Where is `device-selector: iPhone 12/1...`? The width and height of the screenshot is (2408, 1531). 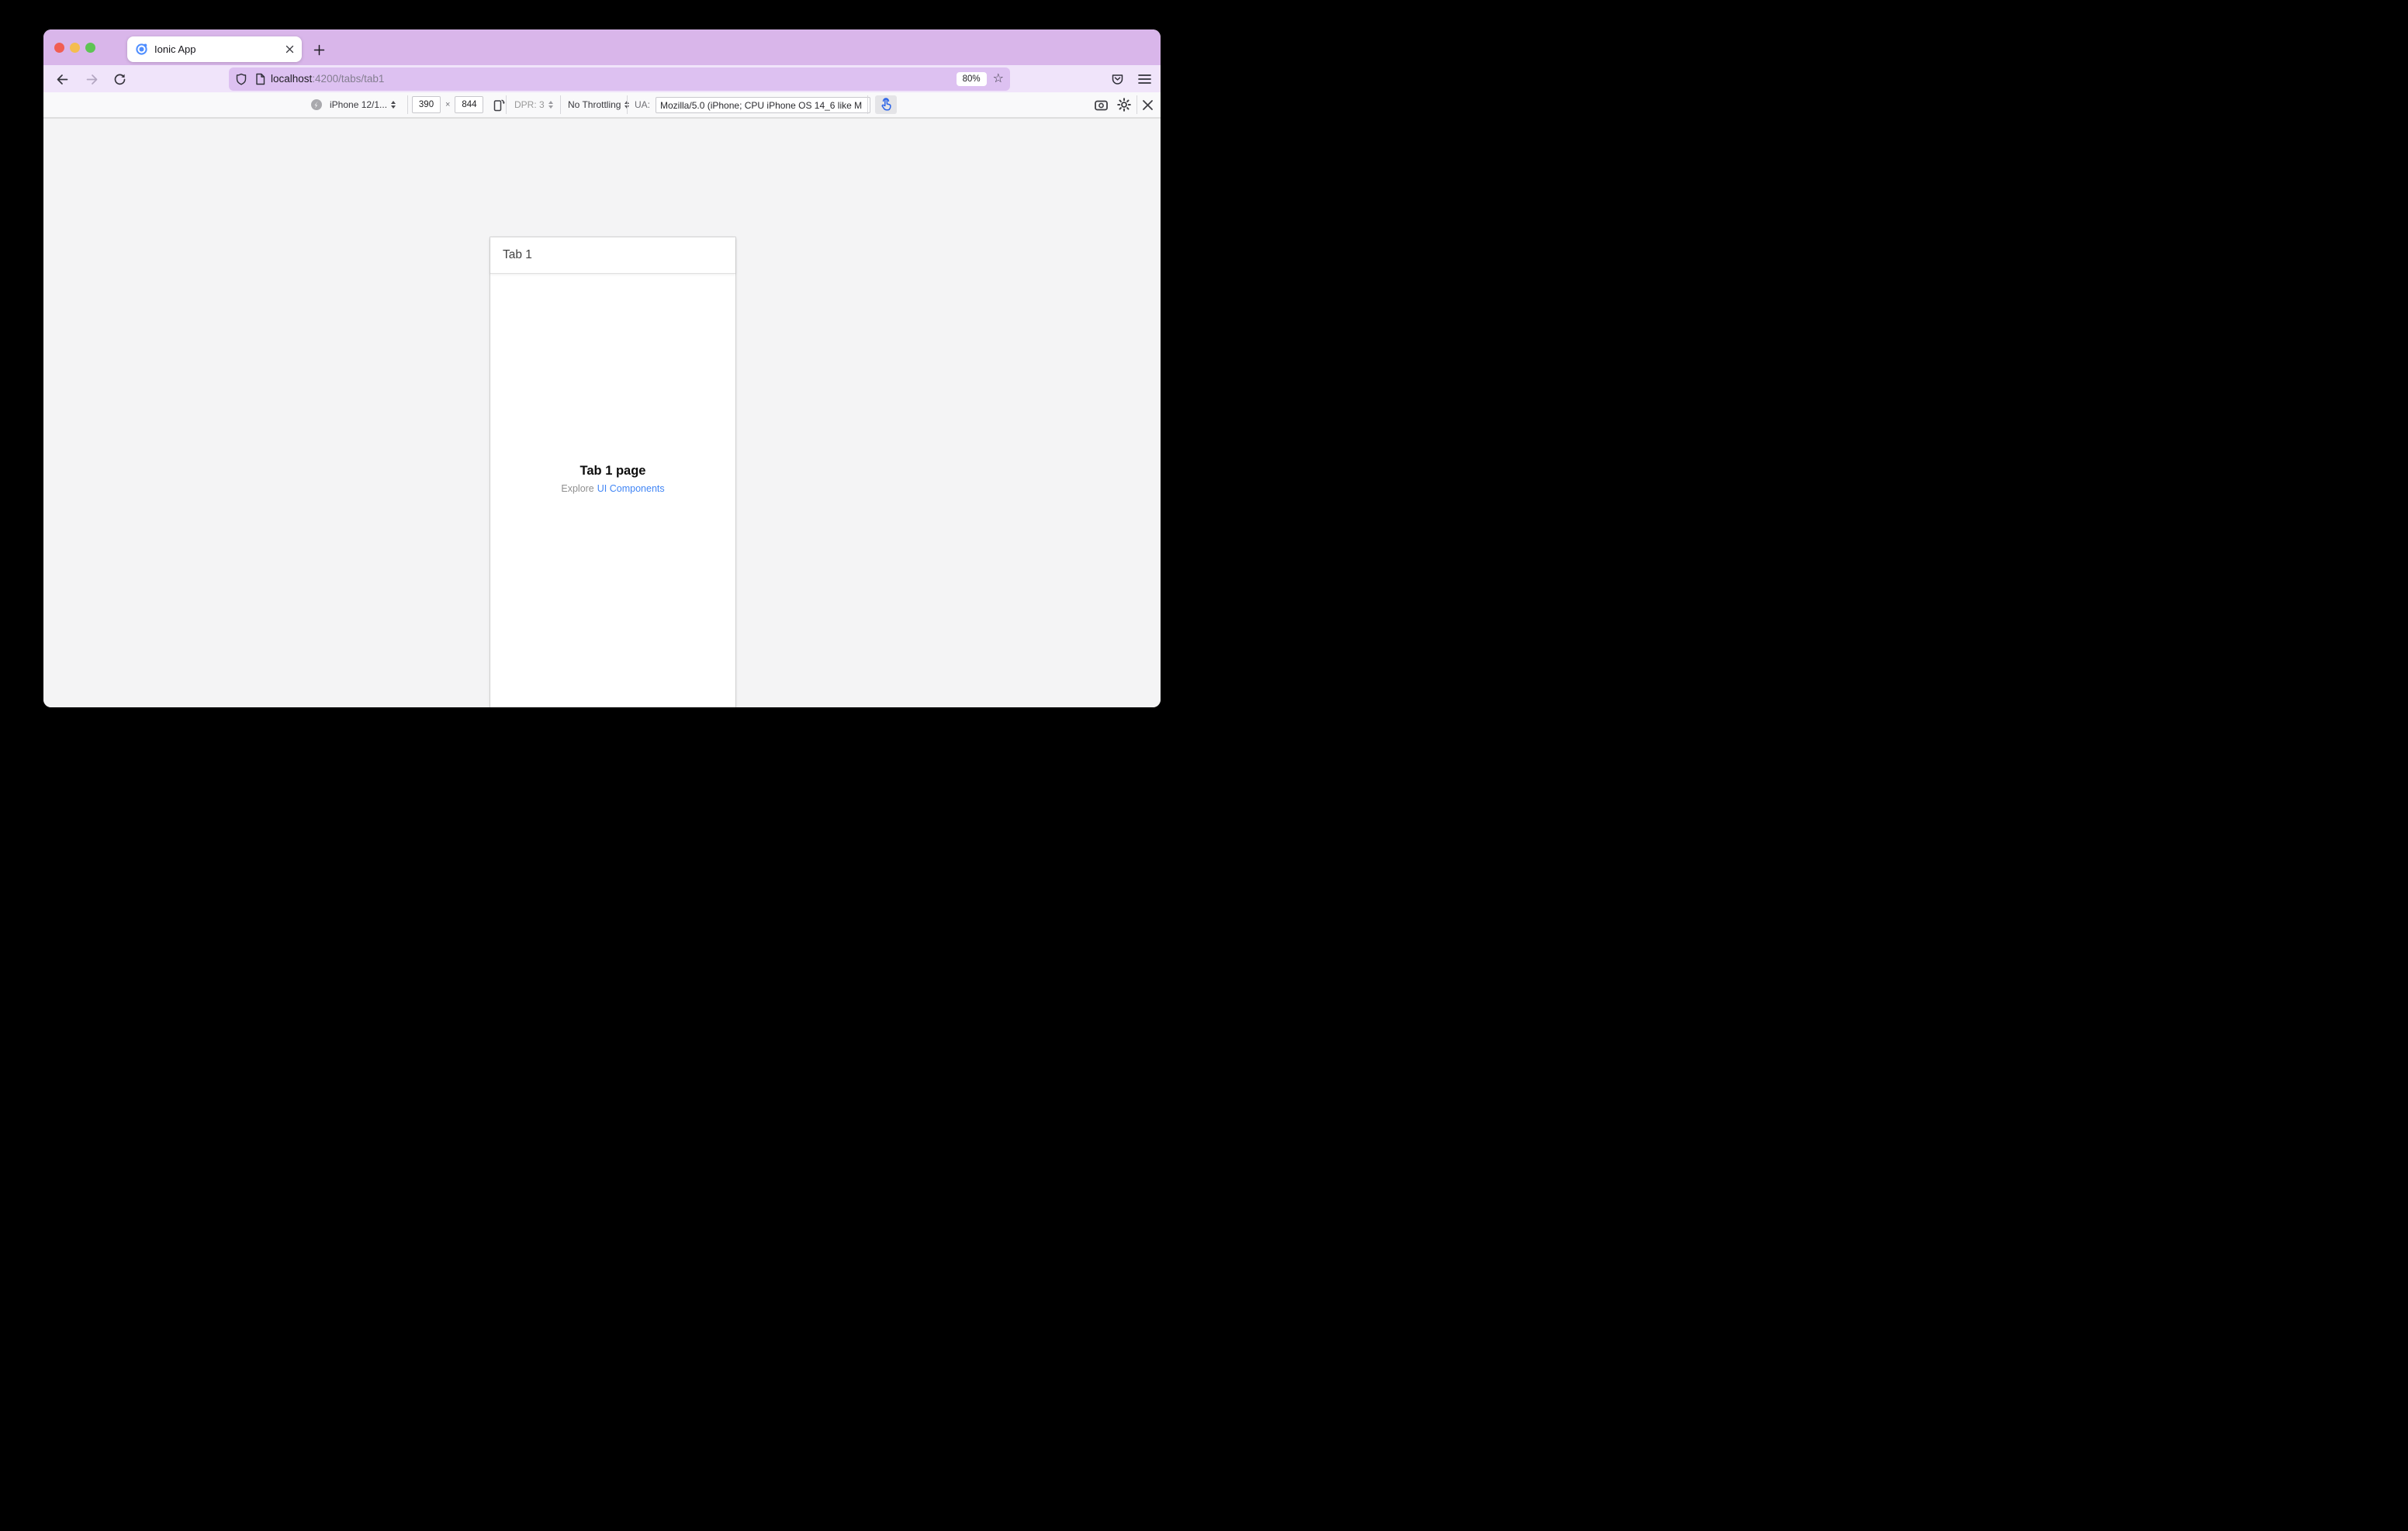 device-selector: iPhone 12/1... is located at coordinates (353, 104).